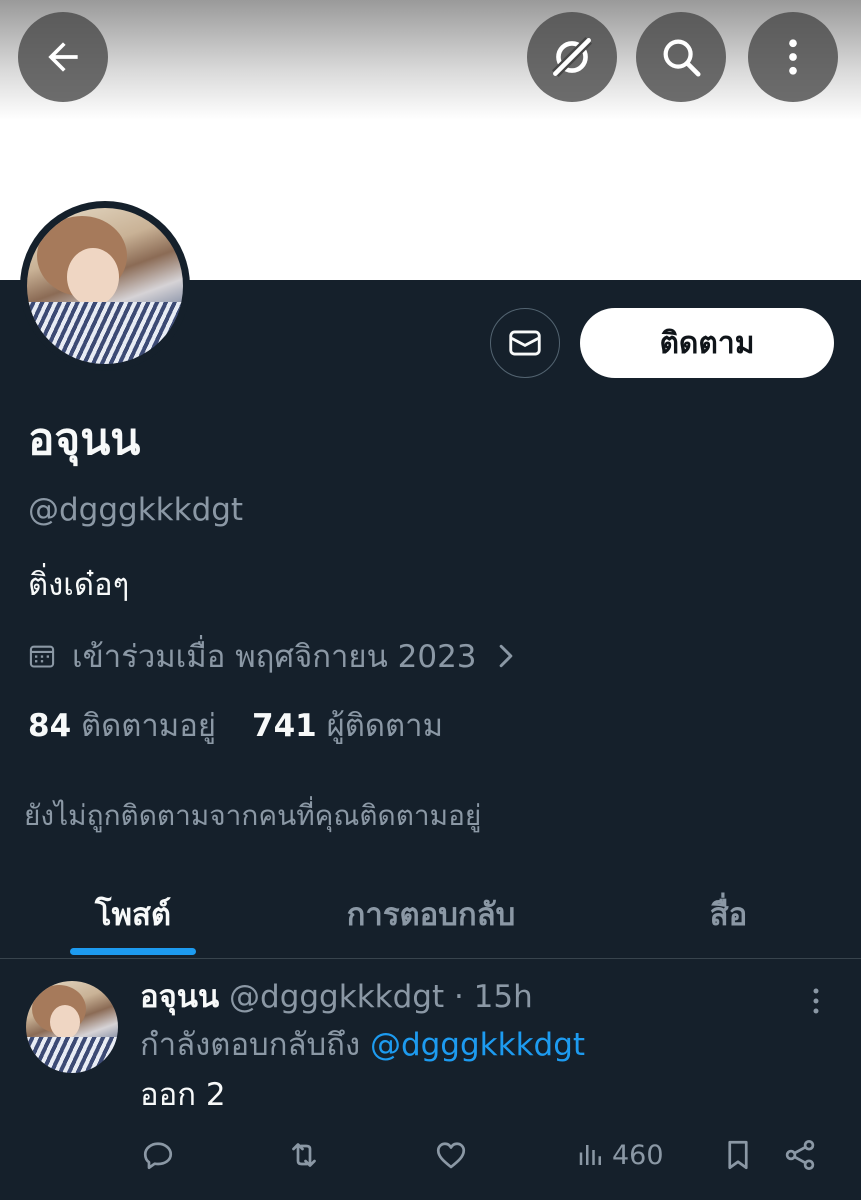 The height and width of the screenshot is (1200, 861). I want to click on profile-bio: ติ่งเด๋อๆ, so click(79, 585).